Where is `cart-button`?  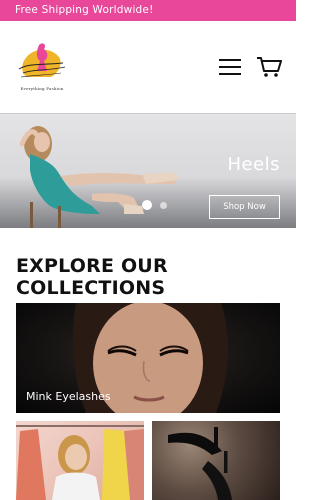 cart-button is located at coordinates (269, 67).